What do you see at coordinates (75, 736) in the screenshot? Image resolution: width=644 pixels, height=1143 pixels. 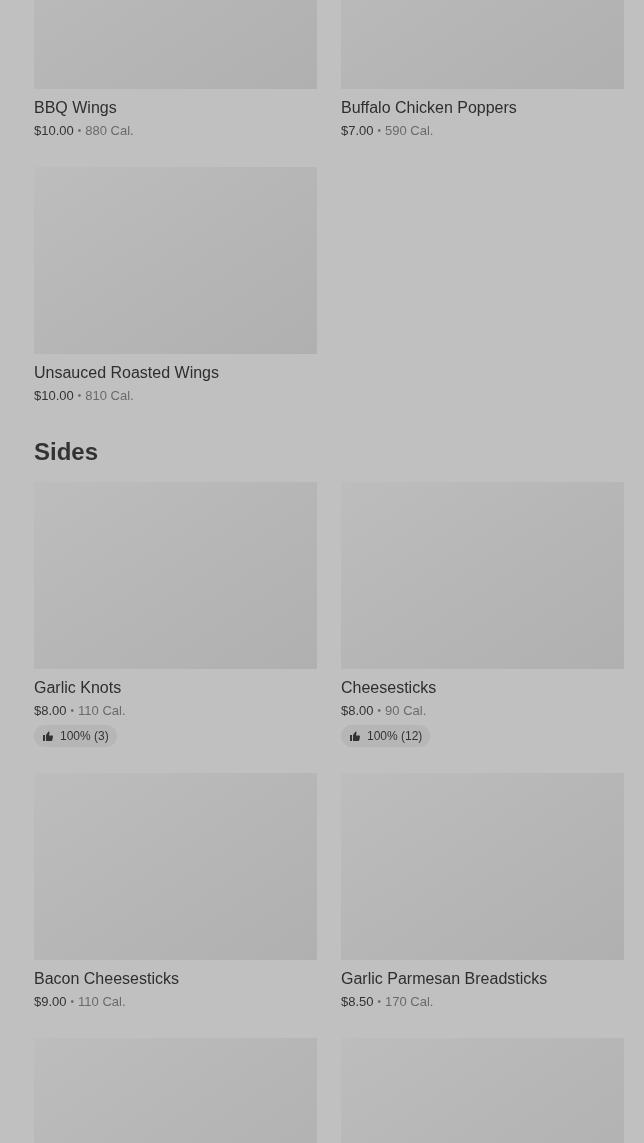 I see `rating-badge: 100% (3)` at bounding box center [75, 736].